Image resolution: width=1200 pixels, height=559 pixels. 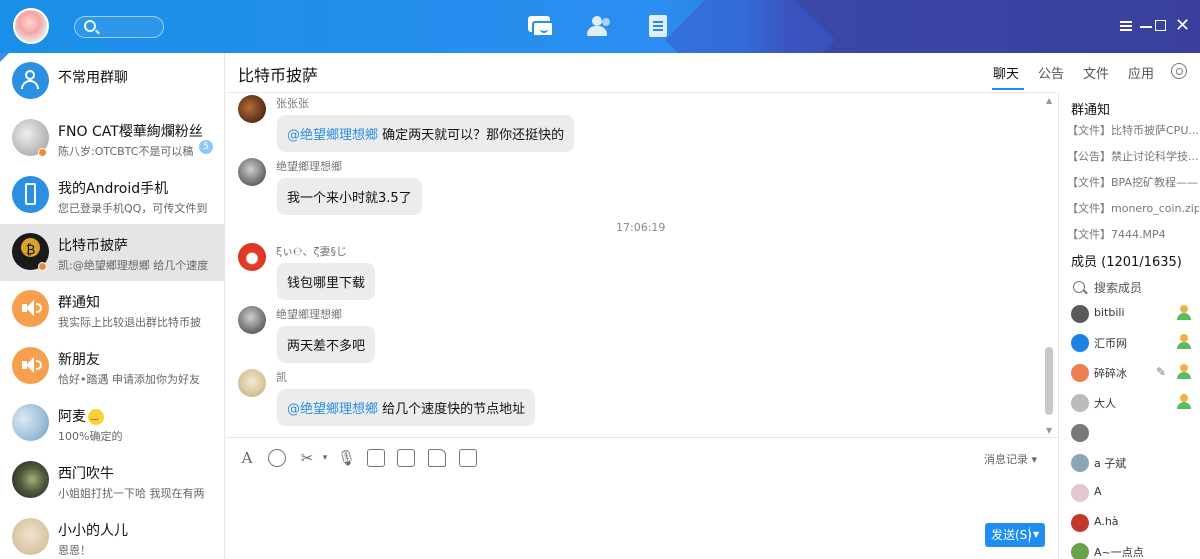 I want to click on group-avatar, so click(x=30, y=80).